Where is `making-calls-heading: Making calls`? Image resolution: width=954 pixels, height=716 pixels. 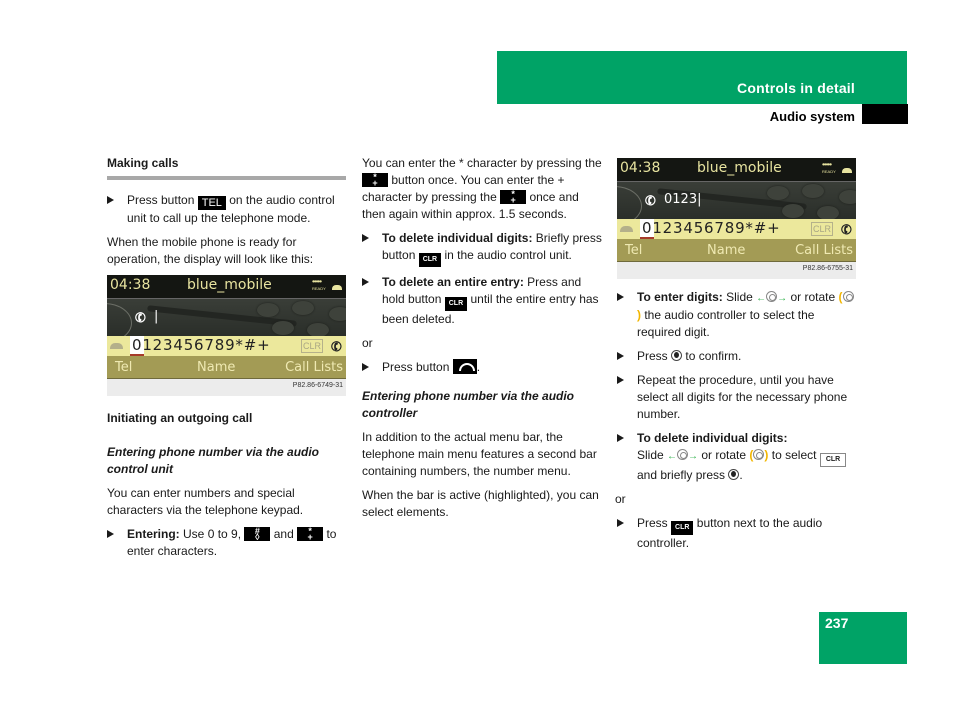
making-calls-heading: Making calls is located at coordinates (143, 163).